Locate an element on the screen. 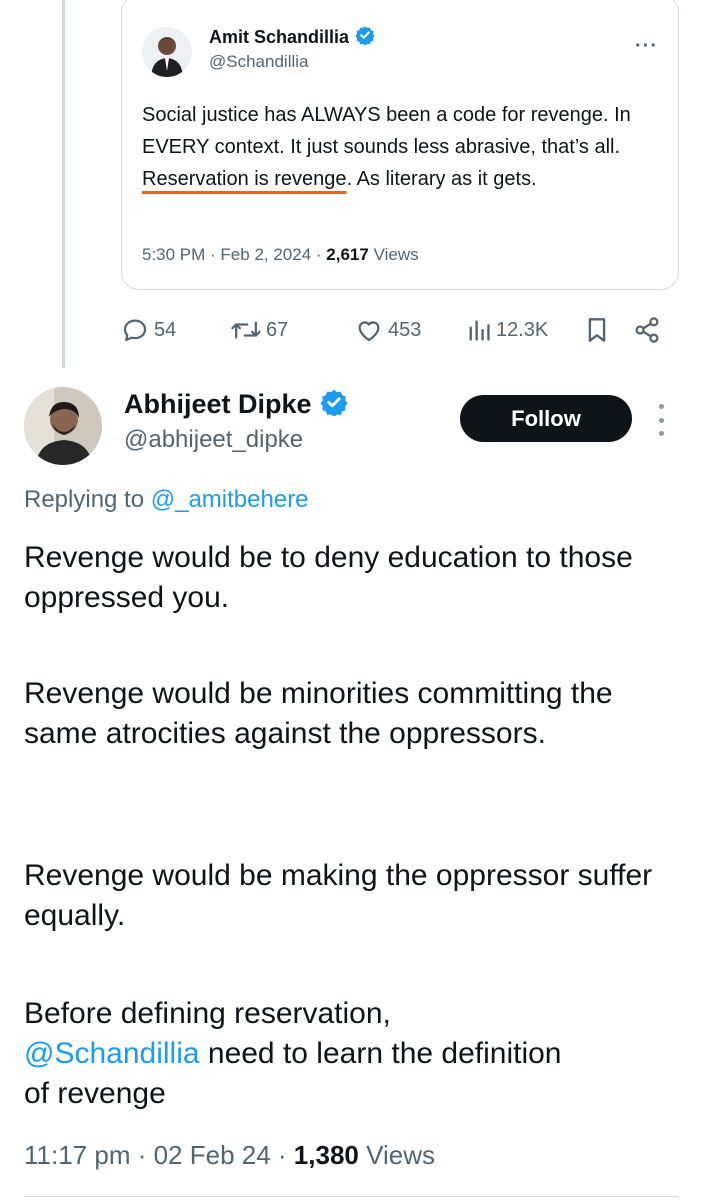 Image resolution: width=702 pixels, height=1200 pixels. more-options-icon: ··· is located at coordinates (646, 46).